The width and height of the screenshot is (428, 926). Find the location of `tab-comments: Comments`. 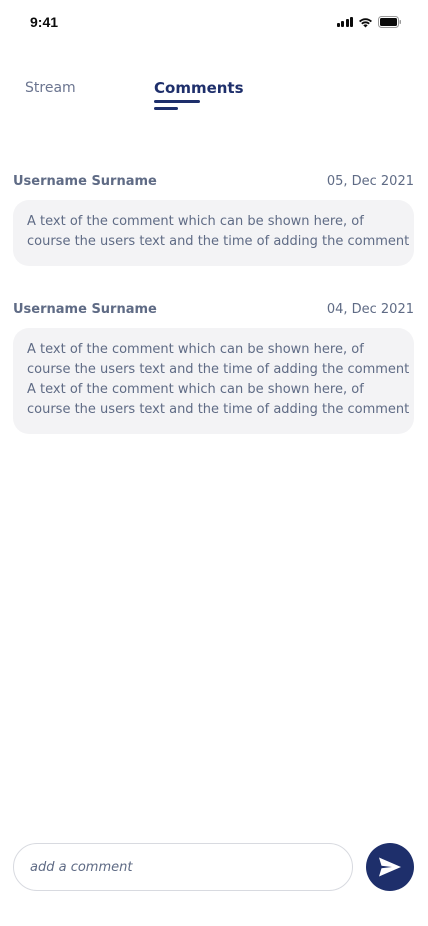

tab-comments: Comments is located at coordinates (199, 88).